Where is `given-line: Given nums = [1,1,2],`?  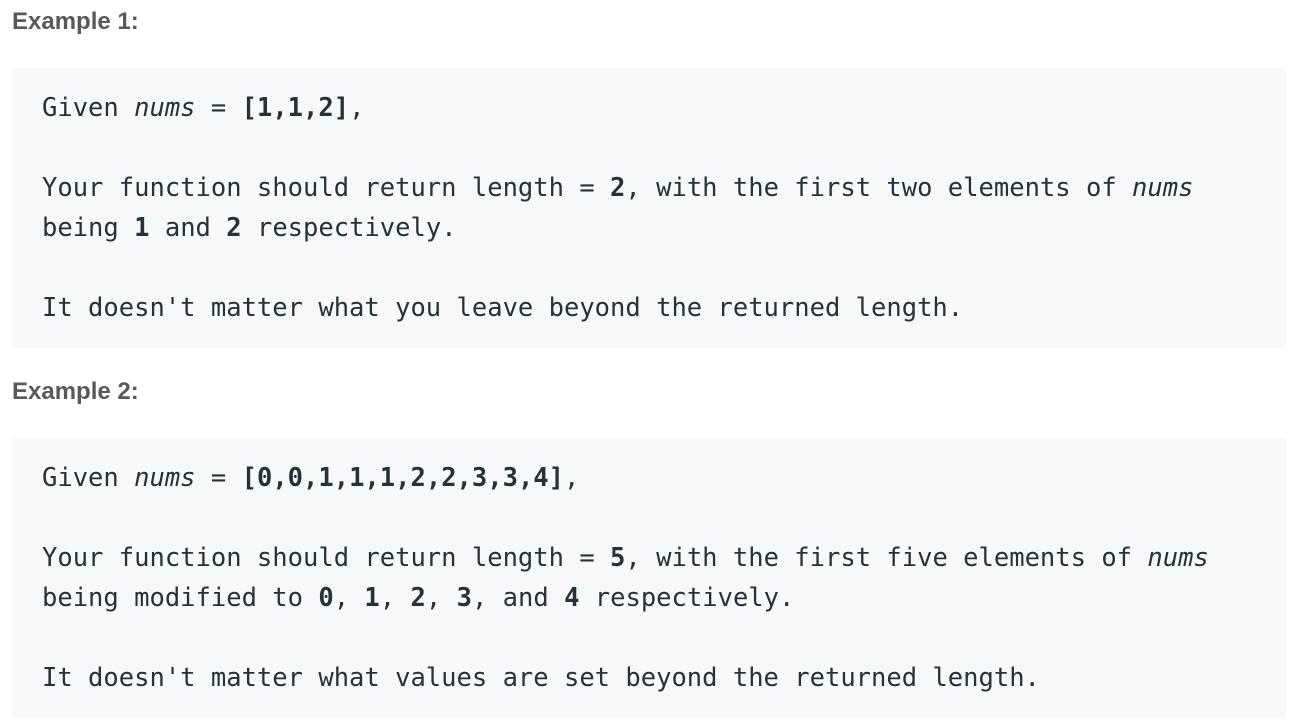 given-line: Given nums = [1,1,2], is located at coordinates (664, 108).